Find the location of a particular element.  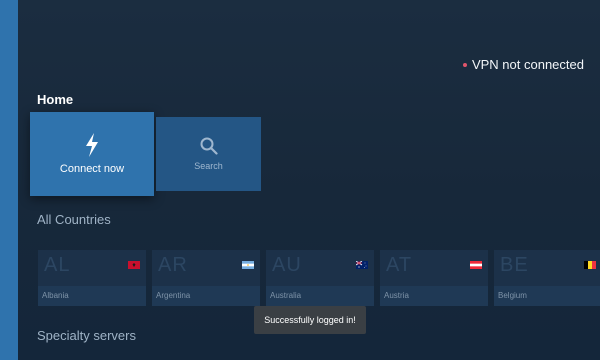

argentina-flag-icon is located at coordinates (248, 265).